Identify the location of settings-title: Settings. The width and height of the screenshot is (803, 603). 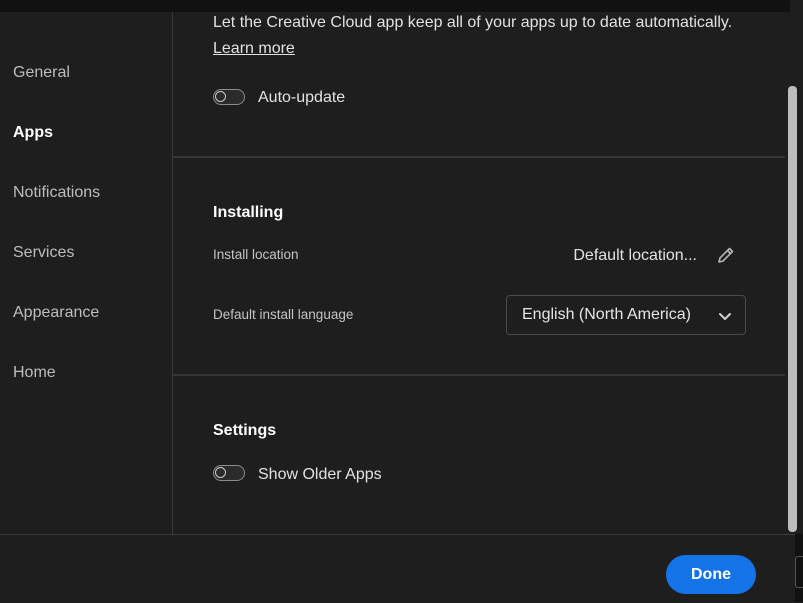
(245, 430).